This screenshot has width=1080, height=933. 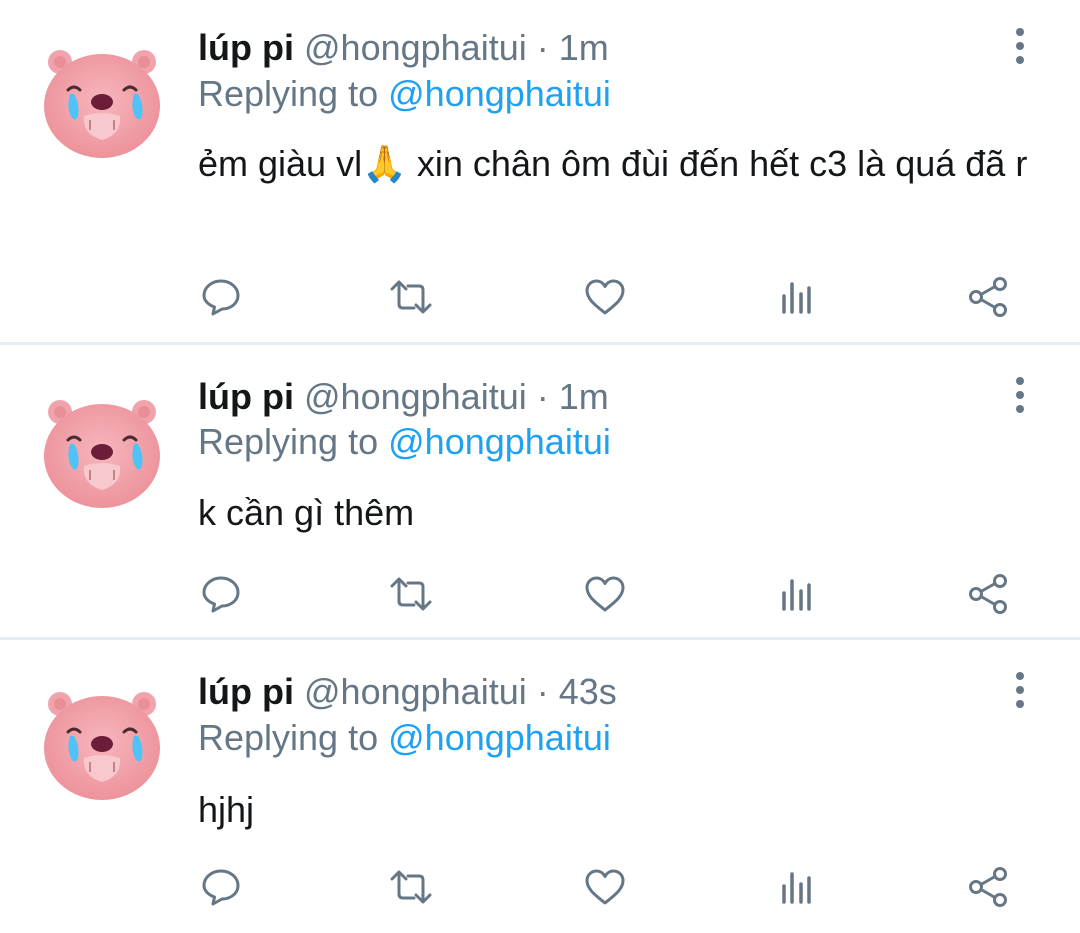 I want to click on tweet-text: hjhj, so click(x=226, y=809).